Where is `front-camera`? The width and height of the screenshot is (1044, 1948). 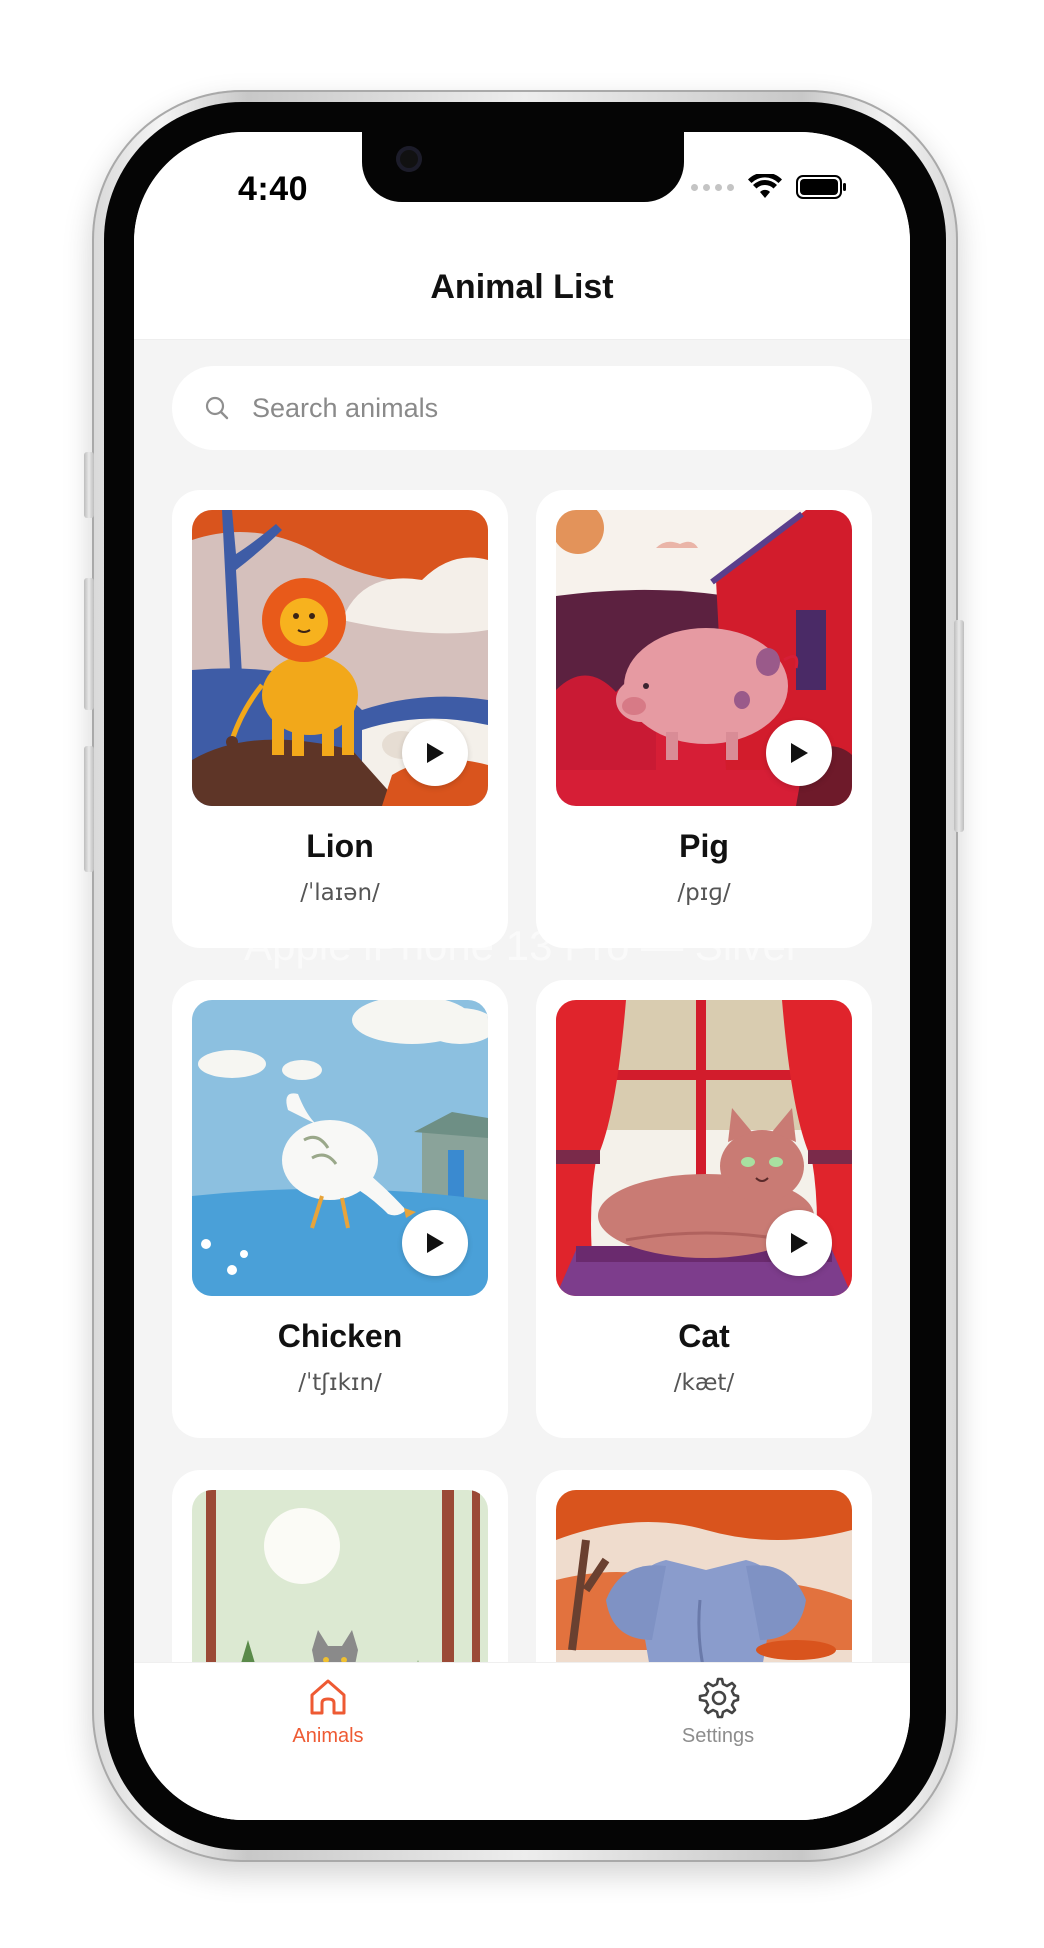
front-camera is located at coordinates (409, 159).